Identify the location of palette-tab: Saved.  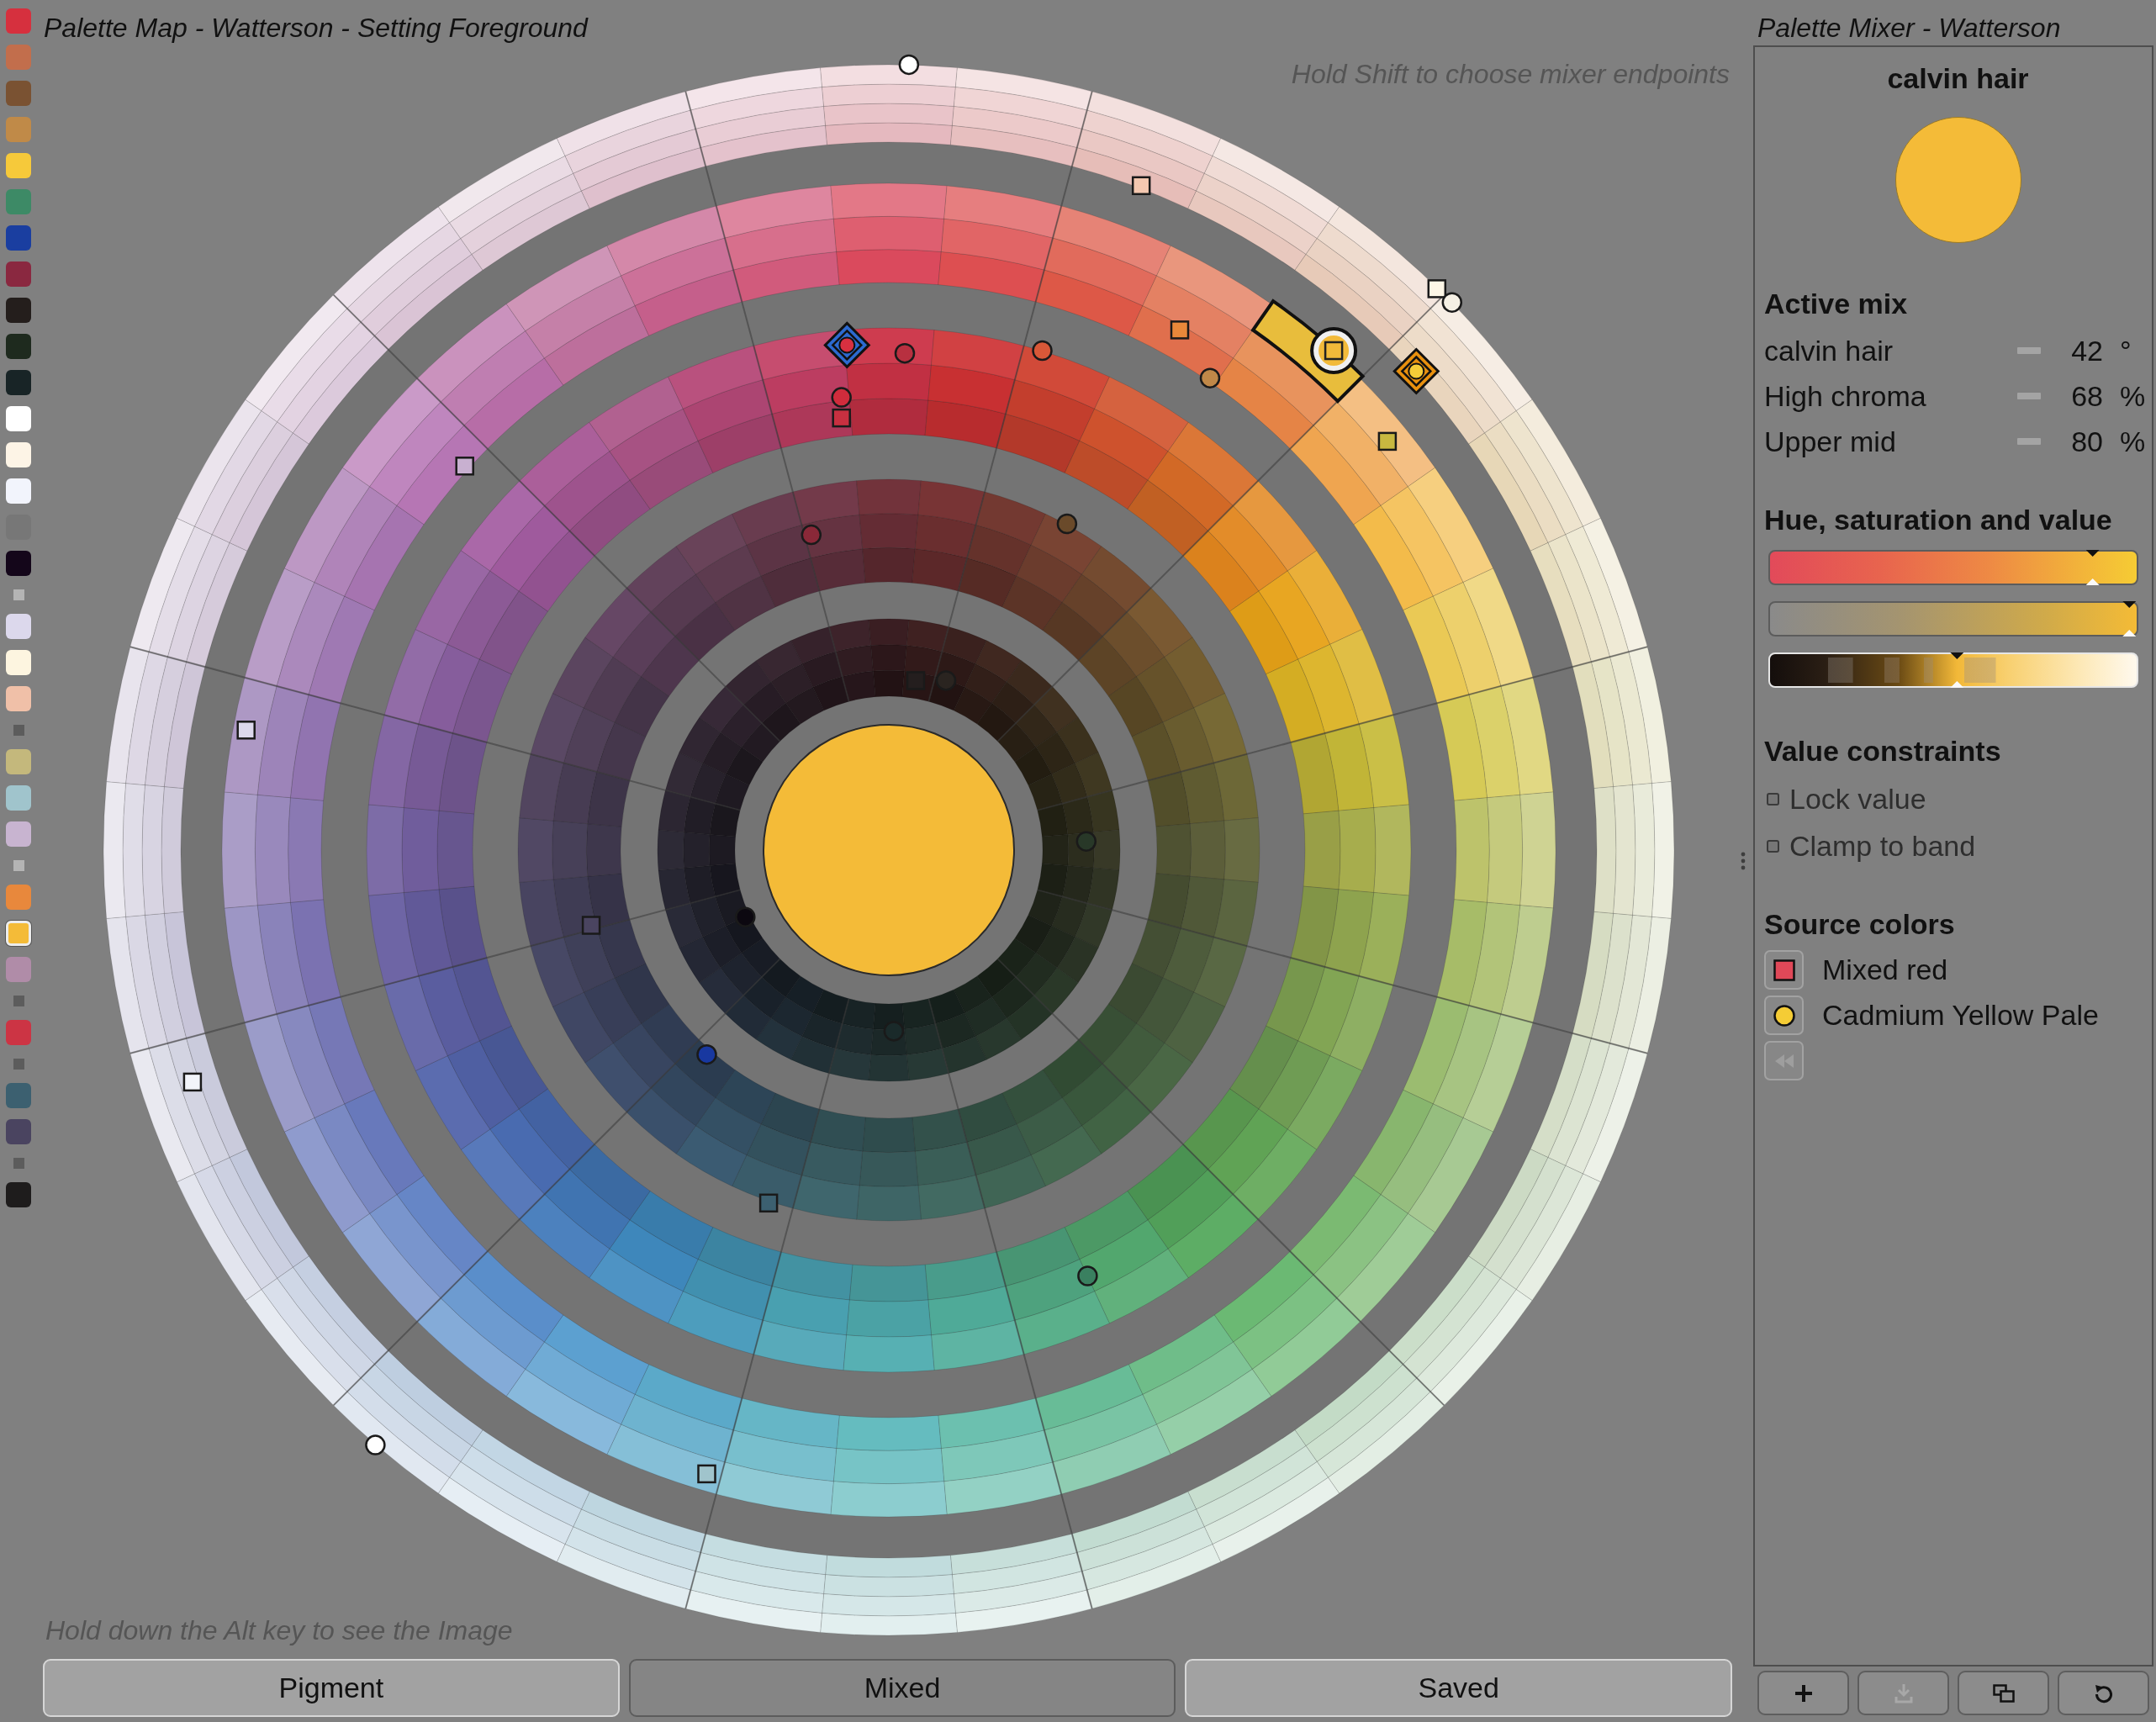
(1458, 1688).